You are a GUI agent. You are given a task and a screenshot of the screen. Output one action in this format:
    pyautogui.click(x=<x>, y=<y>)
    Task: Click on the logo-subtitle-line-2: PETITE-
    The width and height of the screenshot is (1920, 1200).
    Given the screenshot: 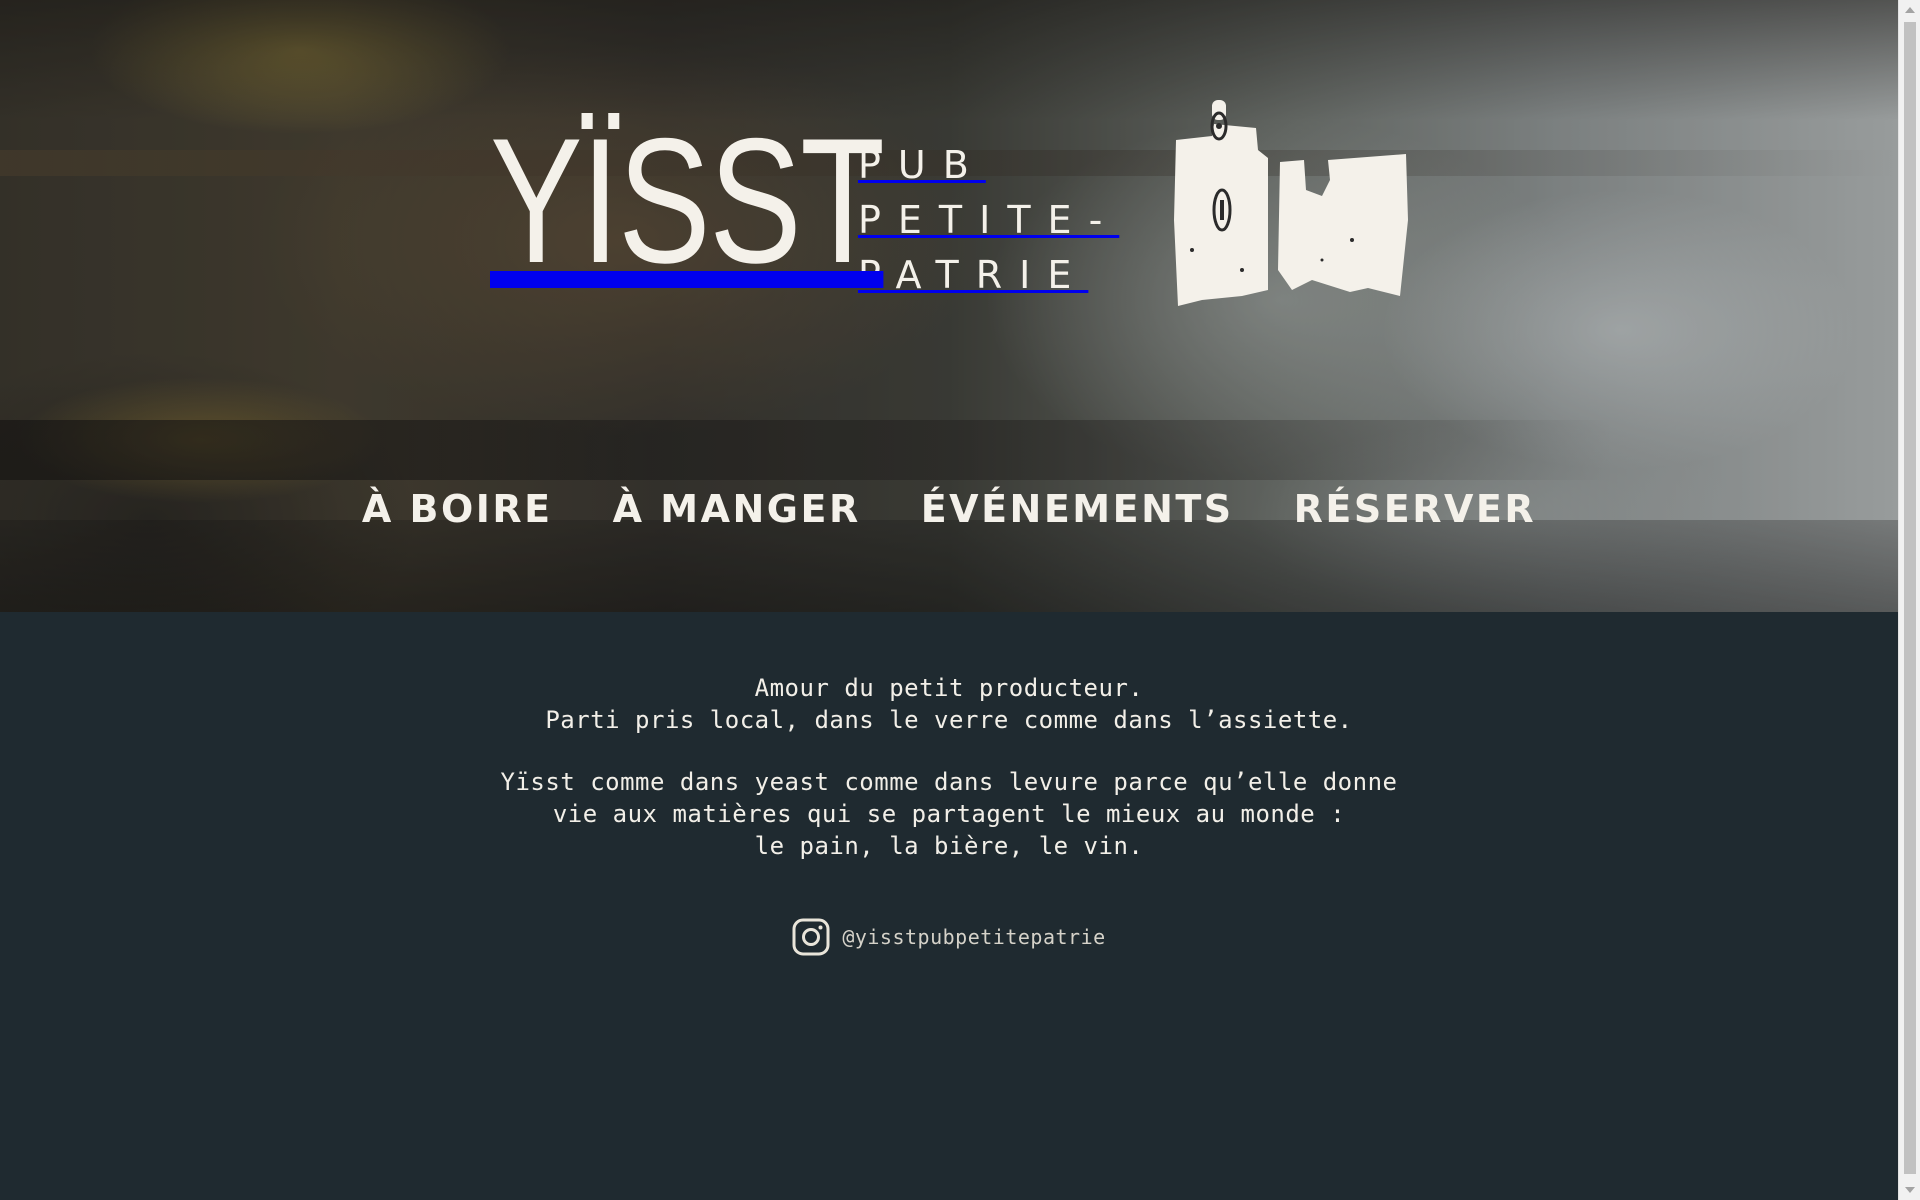 What is the action you would take?
    pyautogui.click(x=989, y=220)
    